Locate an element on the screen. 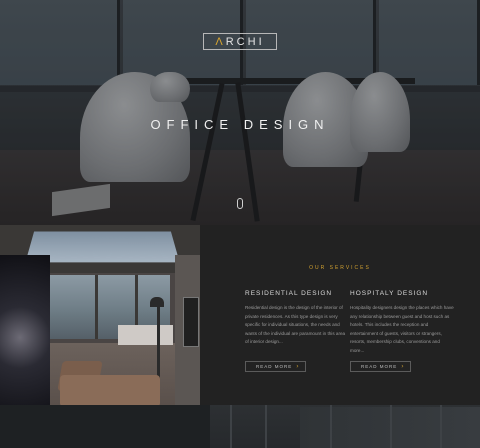 Image resolution: width=480 pixels, height=448 pixels. lamp-head is located at coordinates (157, 302).